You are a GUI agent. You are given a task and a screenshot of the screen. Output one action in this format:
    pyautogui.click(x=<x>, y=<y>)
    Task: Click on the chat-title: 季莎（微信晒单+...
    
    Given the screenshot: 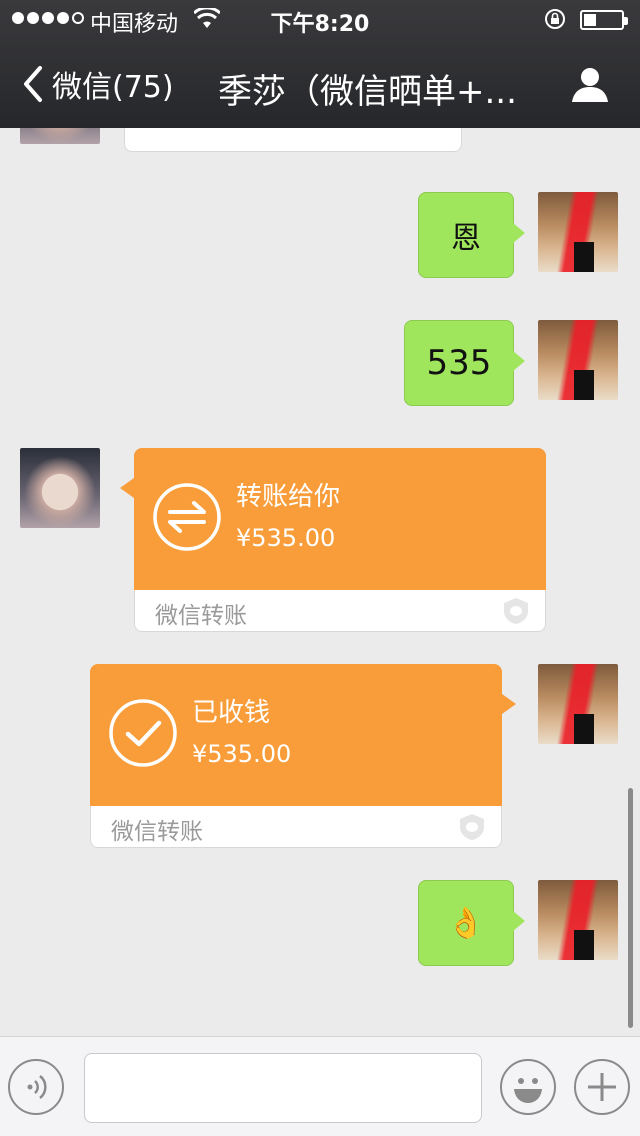 What is the action you would take?
    pyautogui.click(x=367, y=89)
    